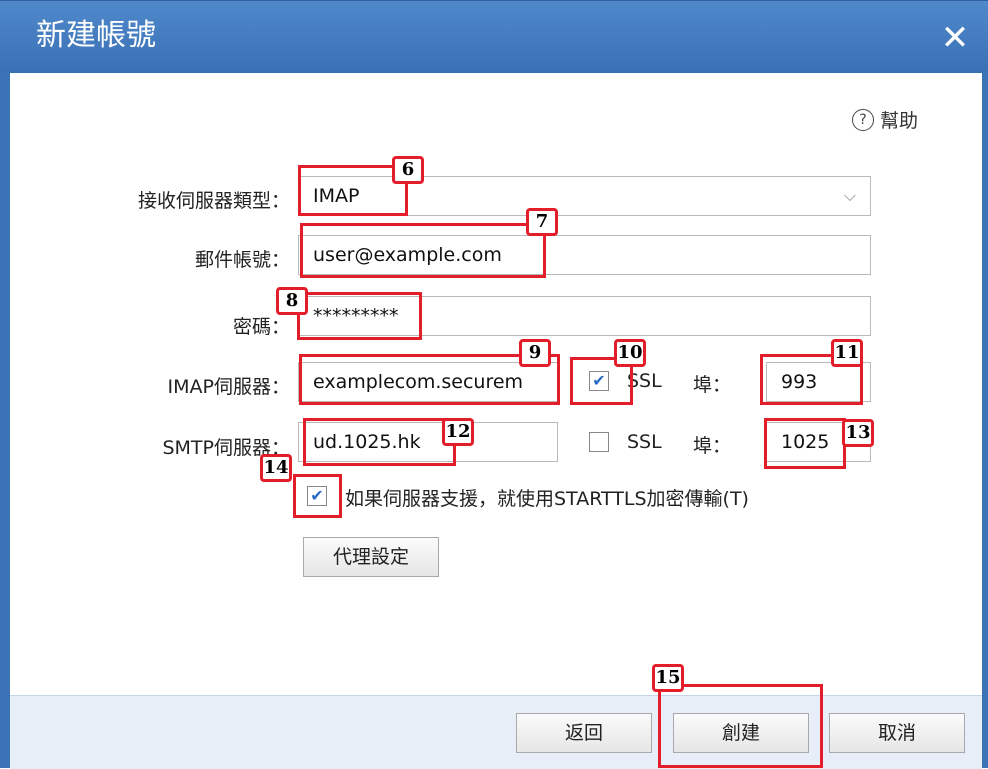 This screenshot has height=769, width=988. I want to click on help-circle-icon: ?, so click(863, 119).